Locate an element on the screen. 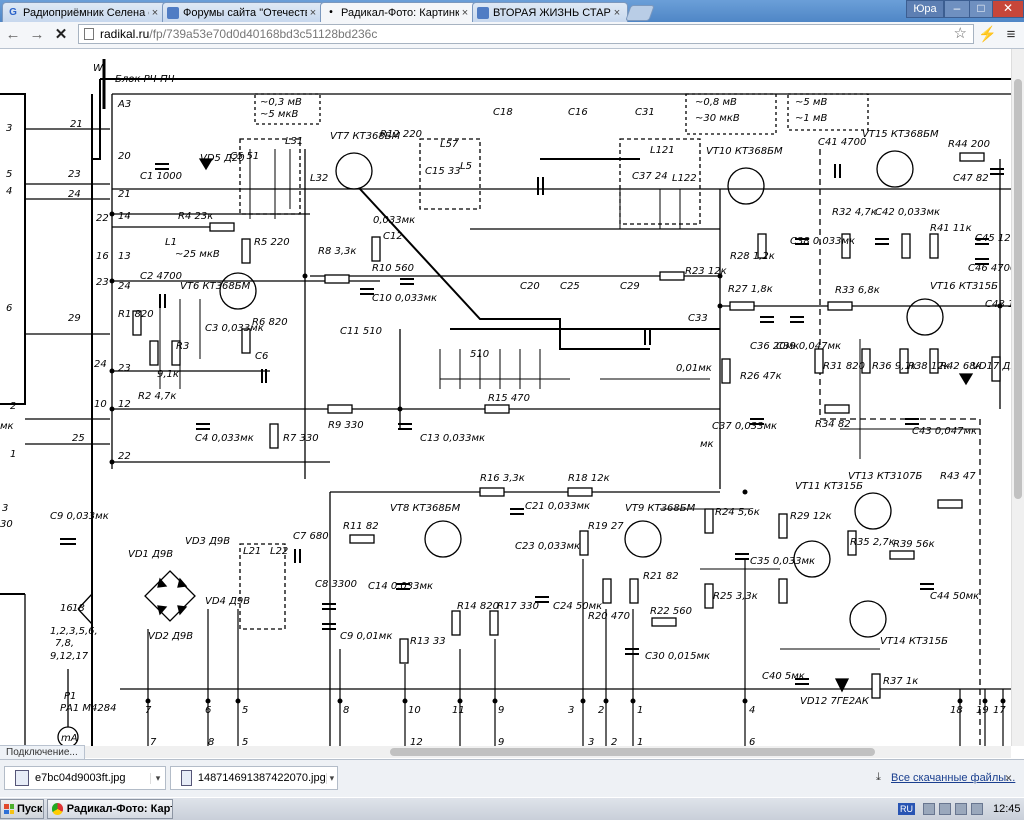 This screenshot has width=1024, height=820. stop-icon: ✕ is located at coordinates (61, 35).